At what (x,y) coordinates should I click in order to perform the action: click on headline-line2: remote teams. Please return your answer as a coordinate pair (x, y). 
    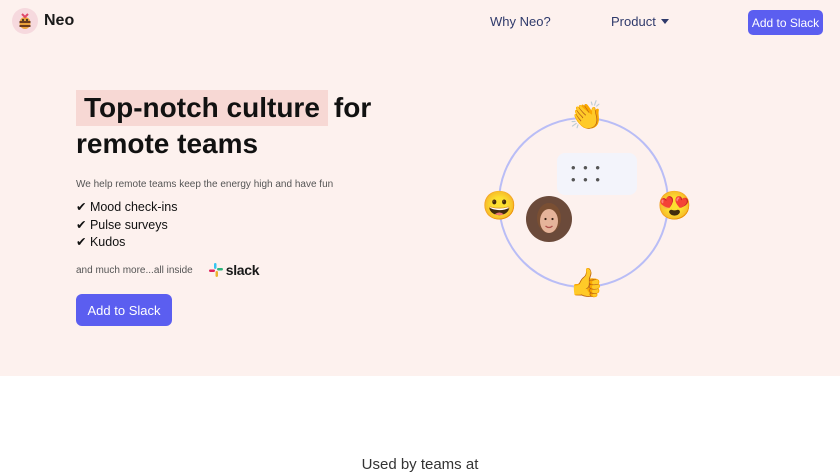
    Looking at the image, I should click on (167, 143).